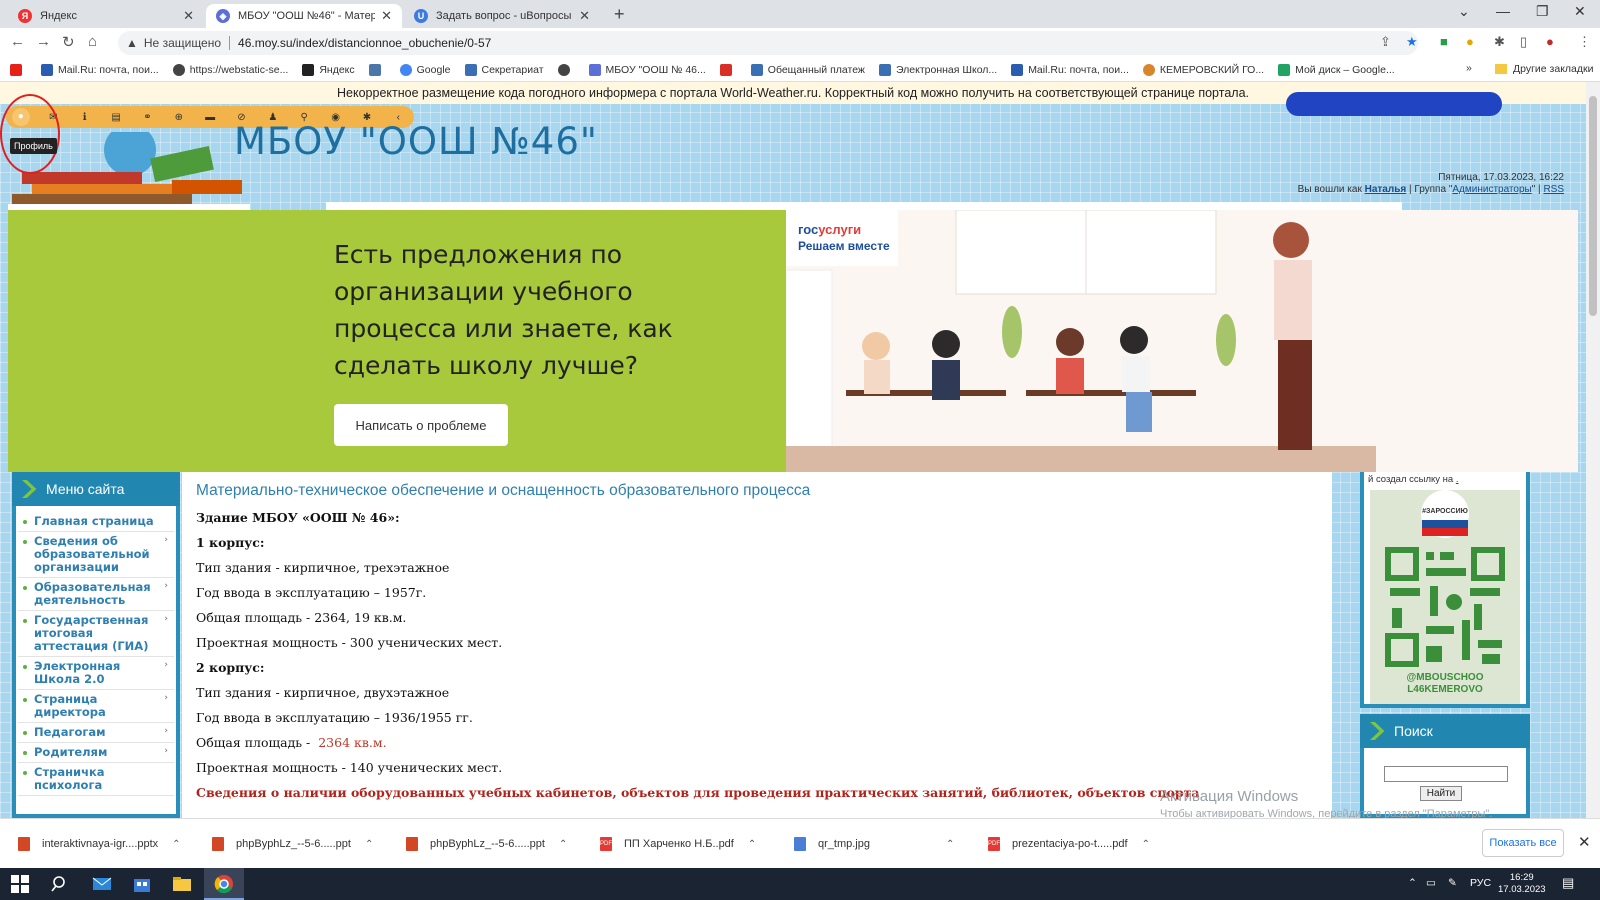  I want to click on minimize-button: —, so click(1503, 11).